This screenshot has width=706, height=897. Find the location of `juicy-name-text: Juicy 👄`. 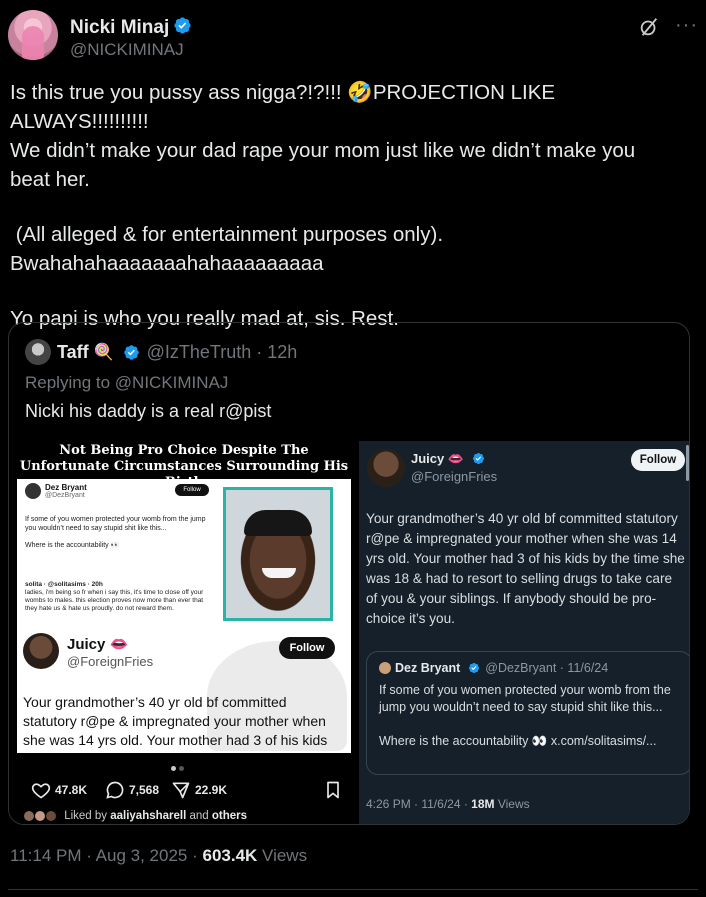

juicy-name-text: Juicy 👄 is located at coordinates (438, 458).